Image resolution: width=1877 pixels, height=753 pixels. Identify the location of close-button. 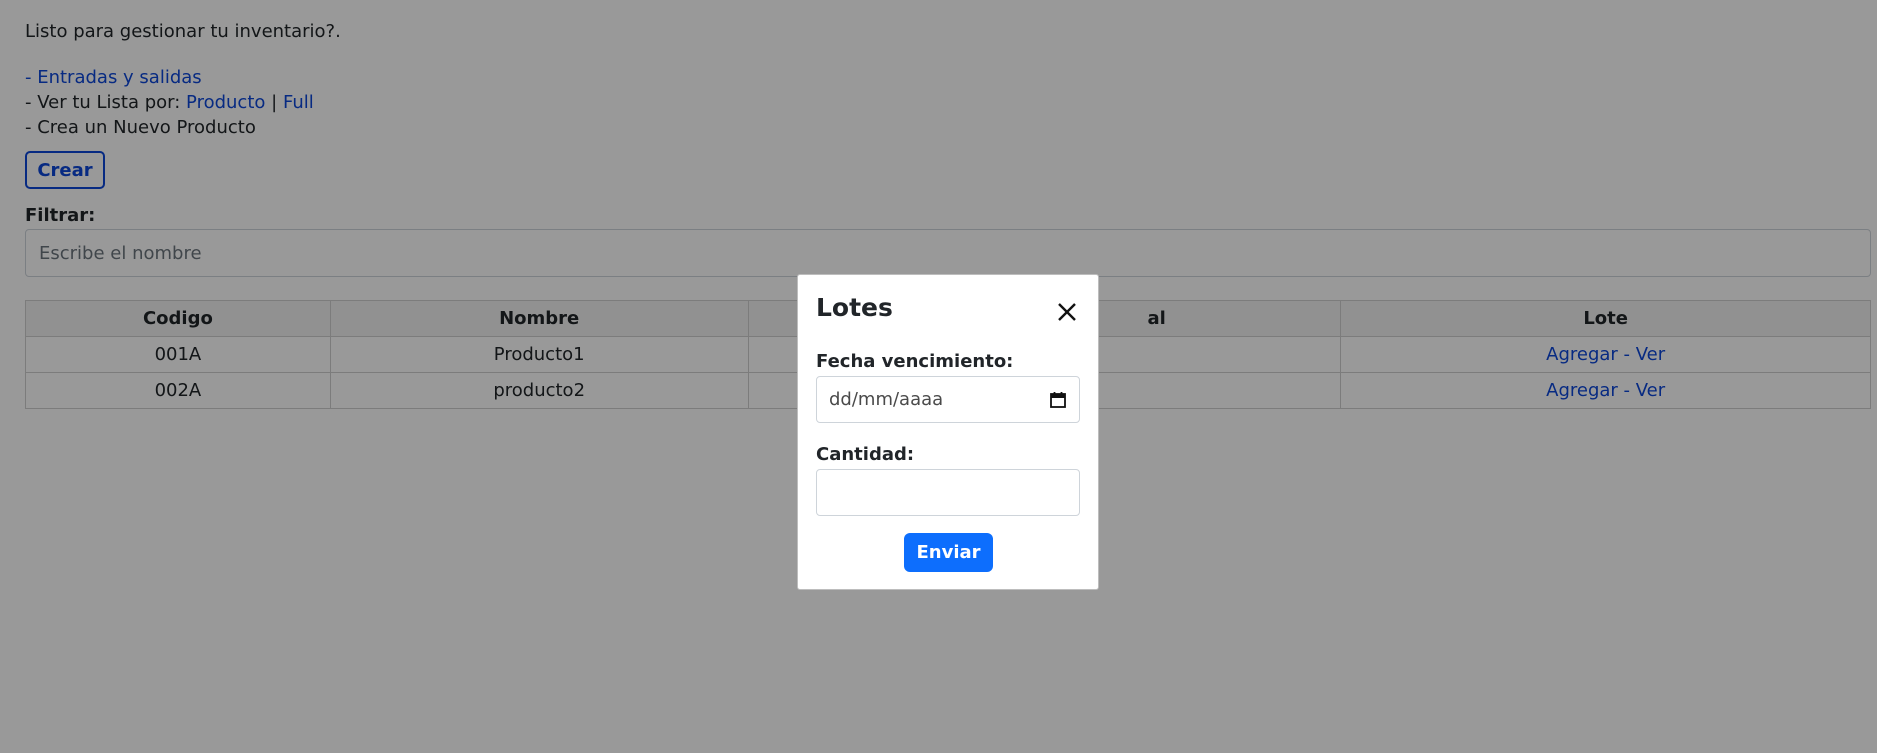
(1067, 312).